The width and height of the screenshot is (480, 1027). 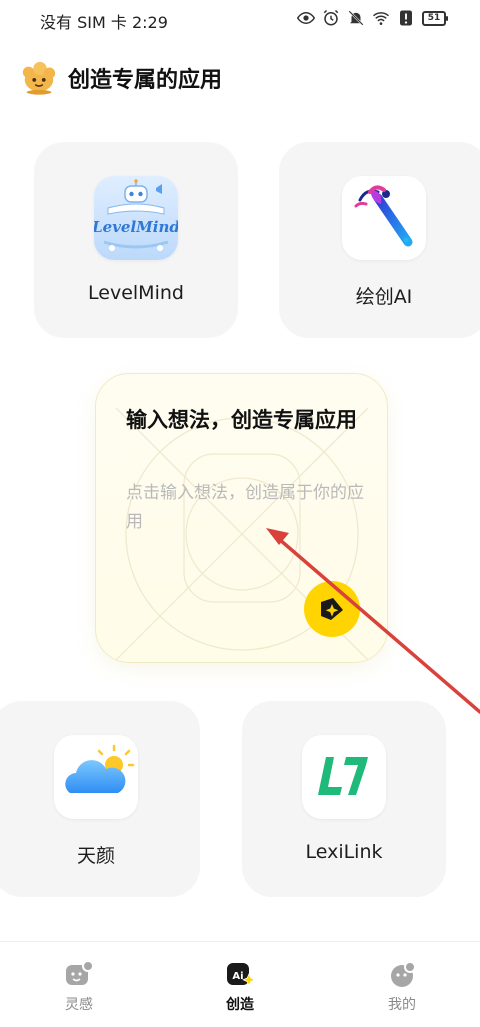 What do you see at coordinates (381, 18) in the screenshot?
I see `wifi-icon` at bounding box center [381, 18].